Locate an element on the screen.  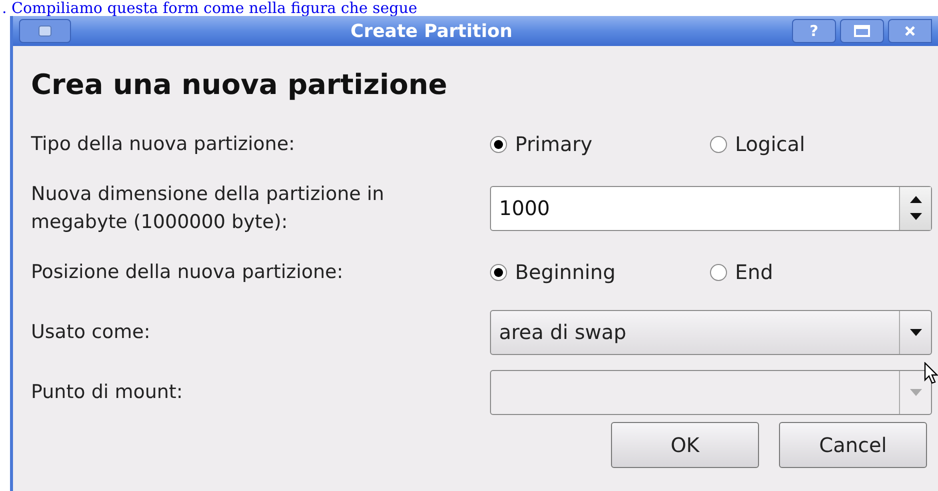
radio-label: Logical is located at coordinates (770, 144).